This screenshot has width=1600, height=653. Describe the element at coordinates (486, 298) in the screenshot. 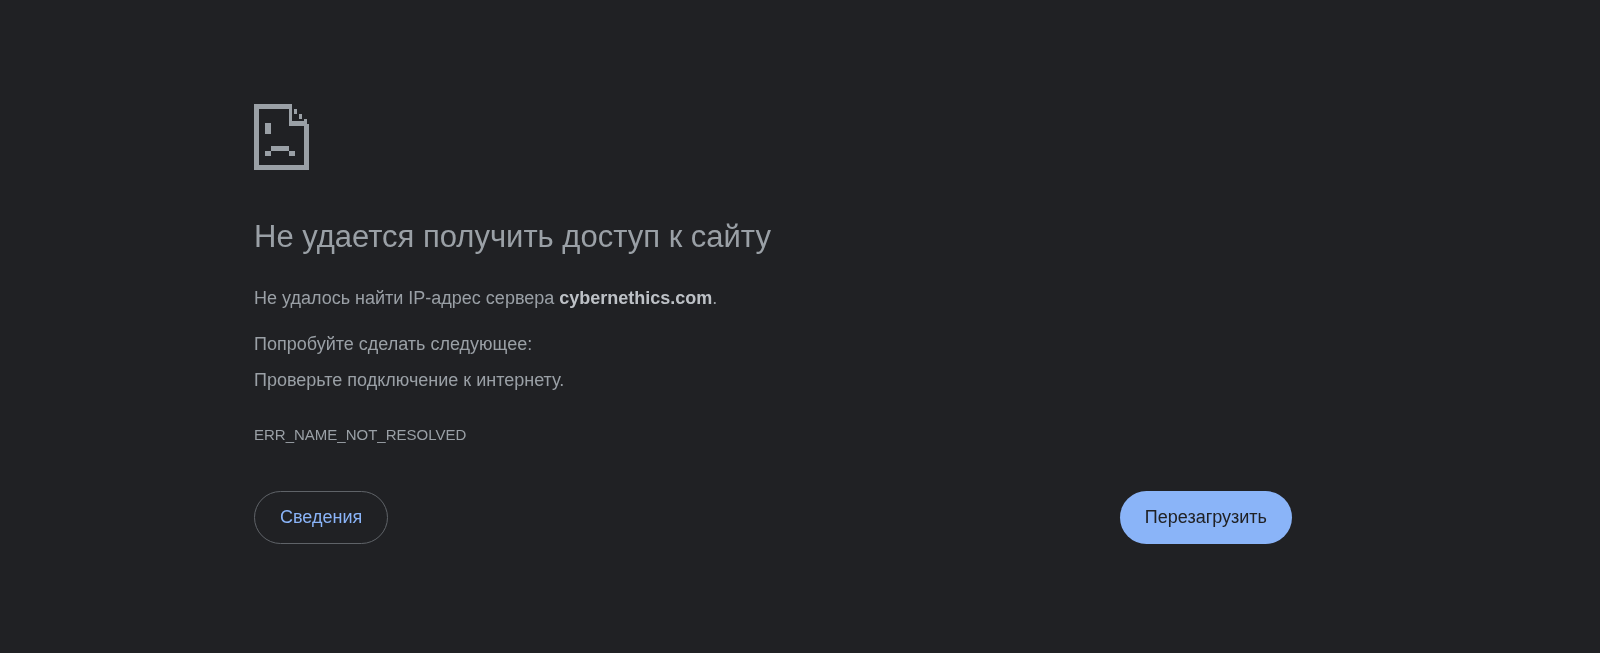

I see `error-message: Не удалось найти IP-адрес сервера cybernethics.com.` at that location.